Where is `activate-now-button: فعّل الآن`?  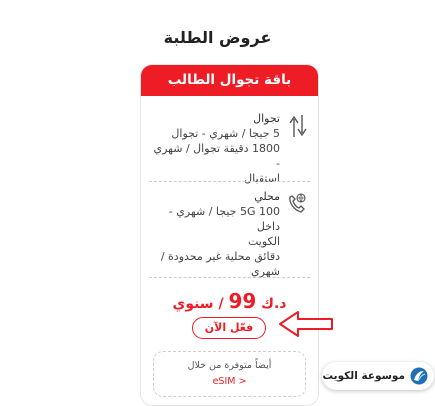
activate-now-button: فعّل الآن is located at coordinates (229, 328).